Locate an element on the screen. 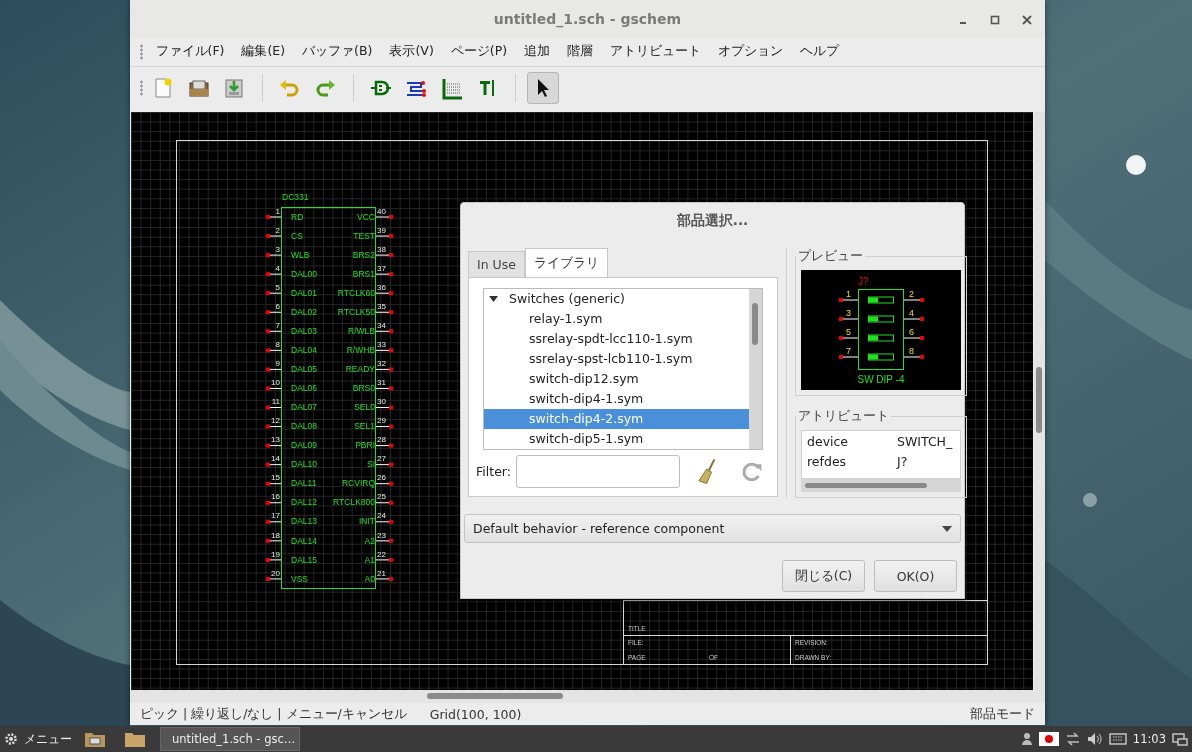 This screenshot has width=1192, height=752. component-refdes: DC331 is located at coordinates (295, 196).